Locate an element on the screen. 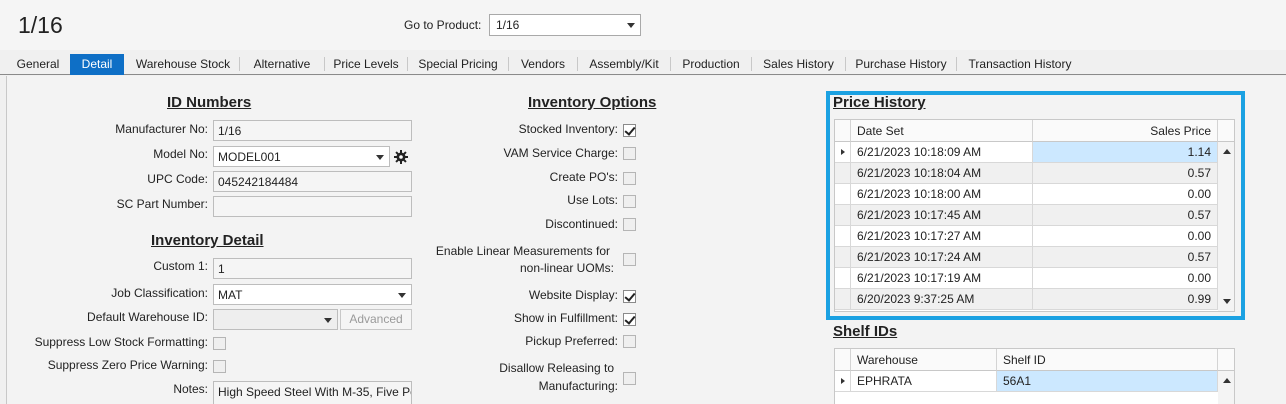  model-no-select: MODEL001 is located at coordinates (301, 156).